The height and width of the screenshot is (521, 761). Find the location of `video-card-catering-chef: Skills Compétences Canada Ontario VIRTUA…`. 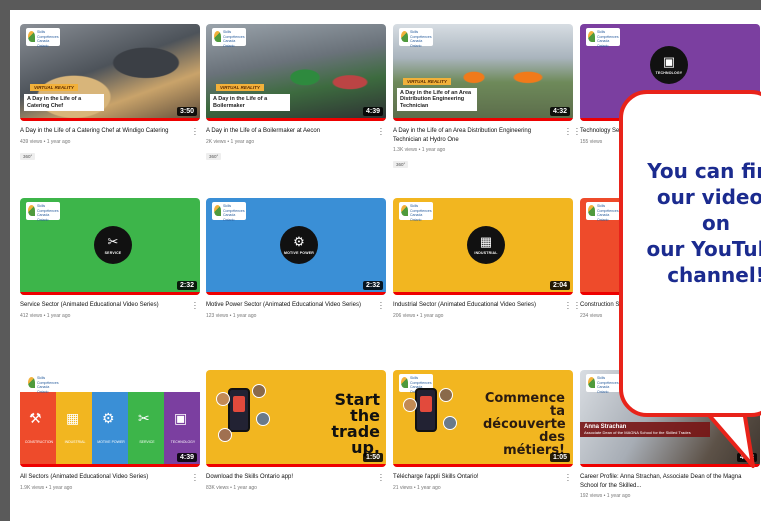

video-card-catering-chef: Skills Compétences Canada Ontario VIRTUA… is located at coordinates (110, 93).